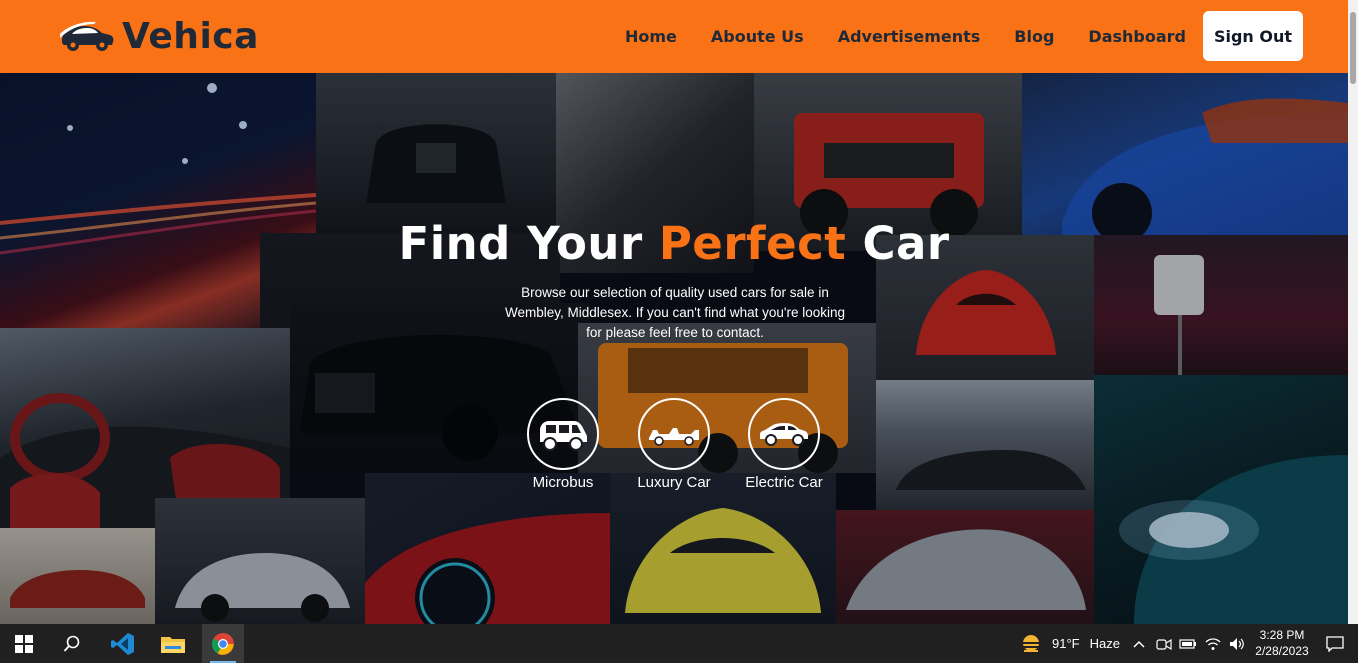  I want to click on haze-weather-icon, so click(1031, 643).